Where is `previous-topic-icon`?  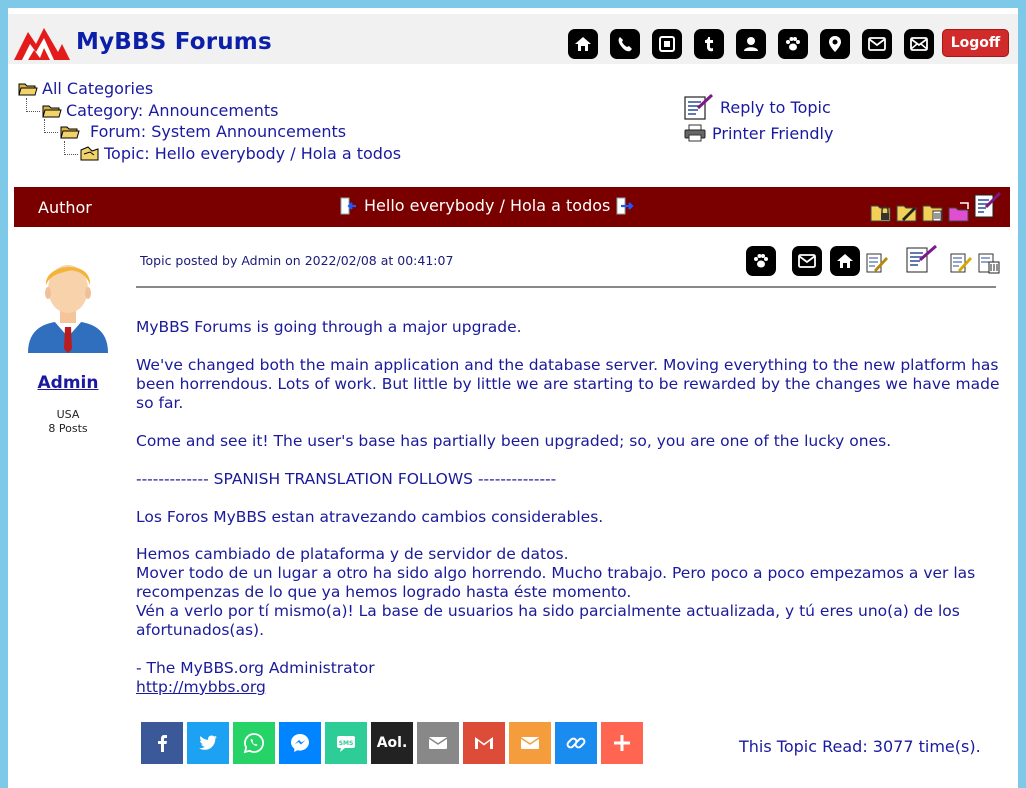 previous-topic-icon is located at coordinates (349, 206).